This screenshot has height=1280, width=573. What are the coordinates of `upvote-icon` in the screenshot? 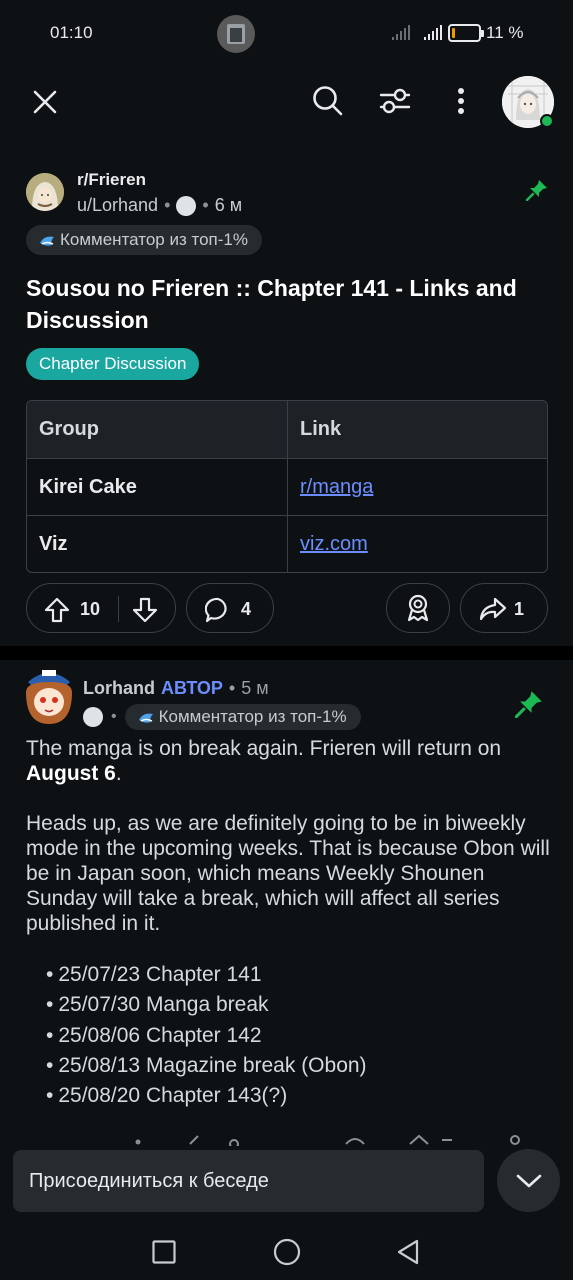 It's located at (57, 610).